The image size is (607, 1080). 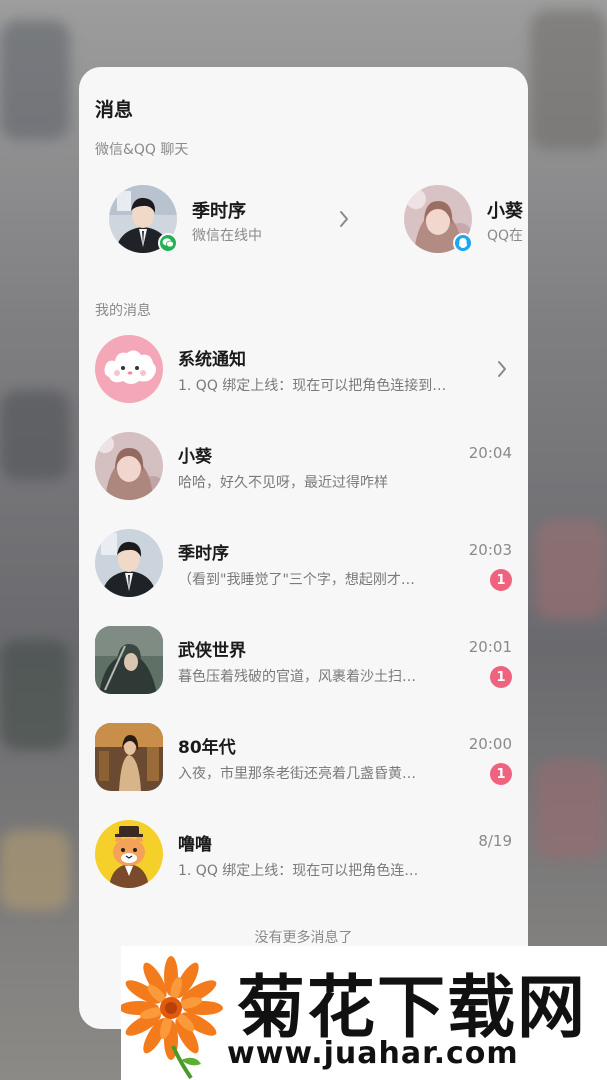 What do you see at coordinates (505, 211) in the screenshot?
I see `contact-name: 小葵` at bounding box center [505, 211].